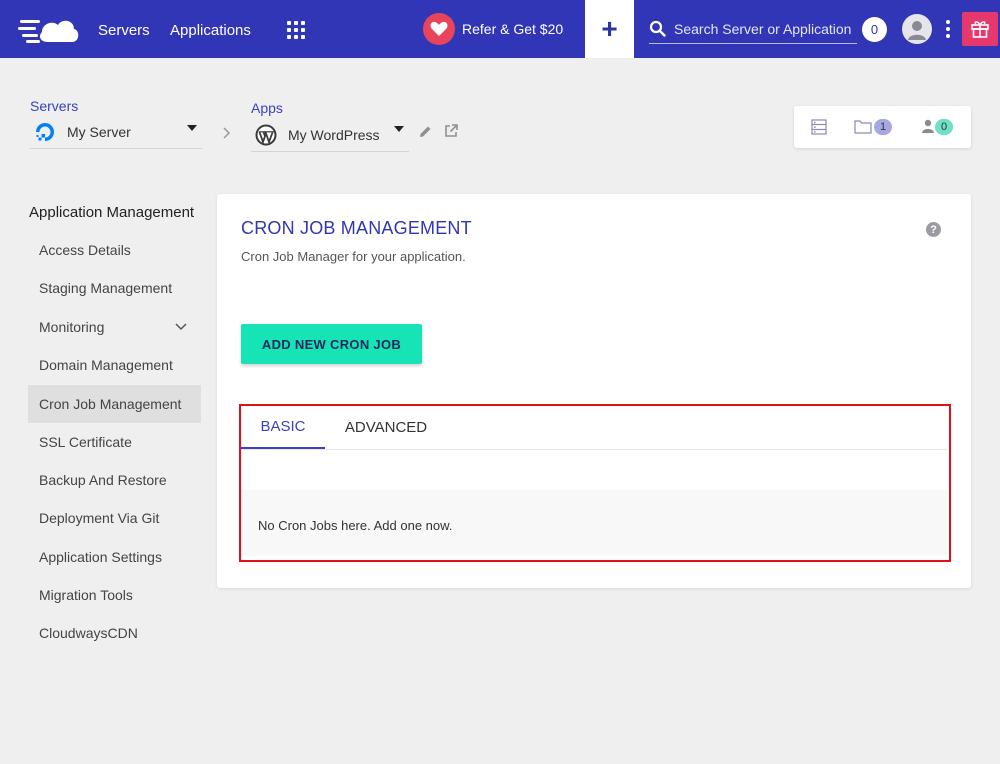 Image resolution: width=1000 pixels, height=764 pixels. Describe the element at coordinates (106, 365) in the screenshot. I see `sidebar-item-label: Domain Management` at that location.